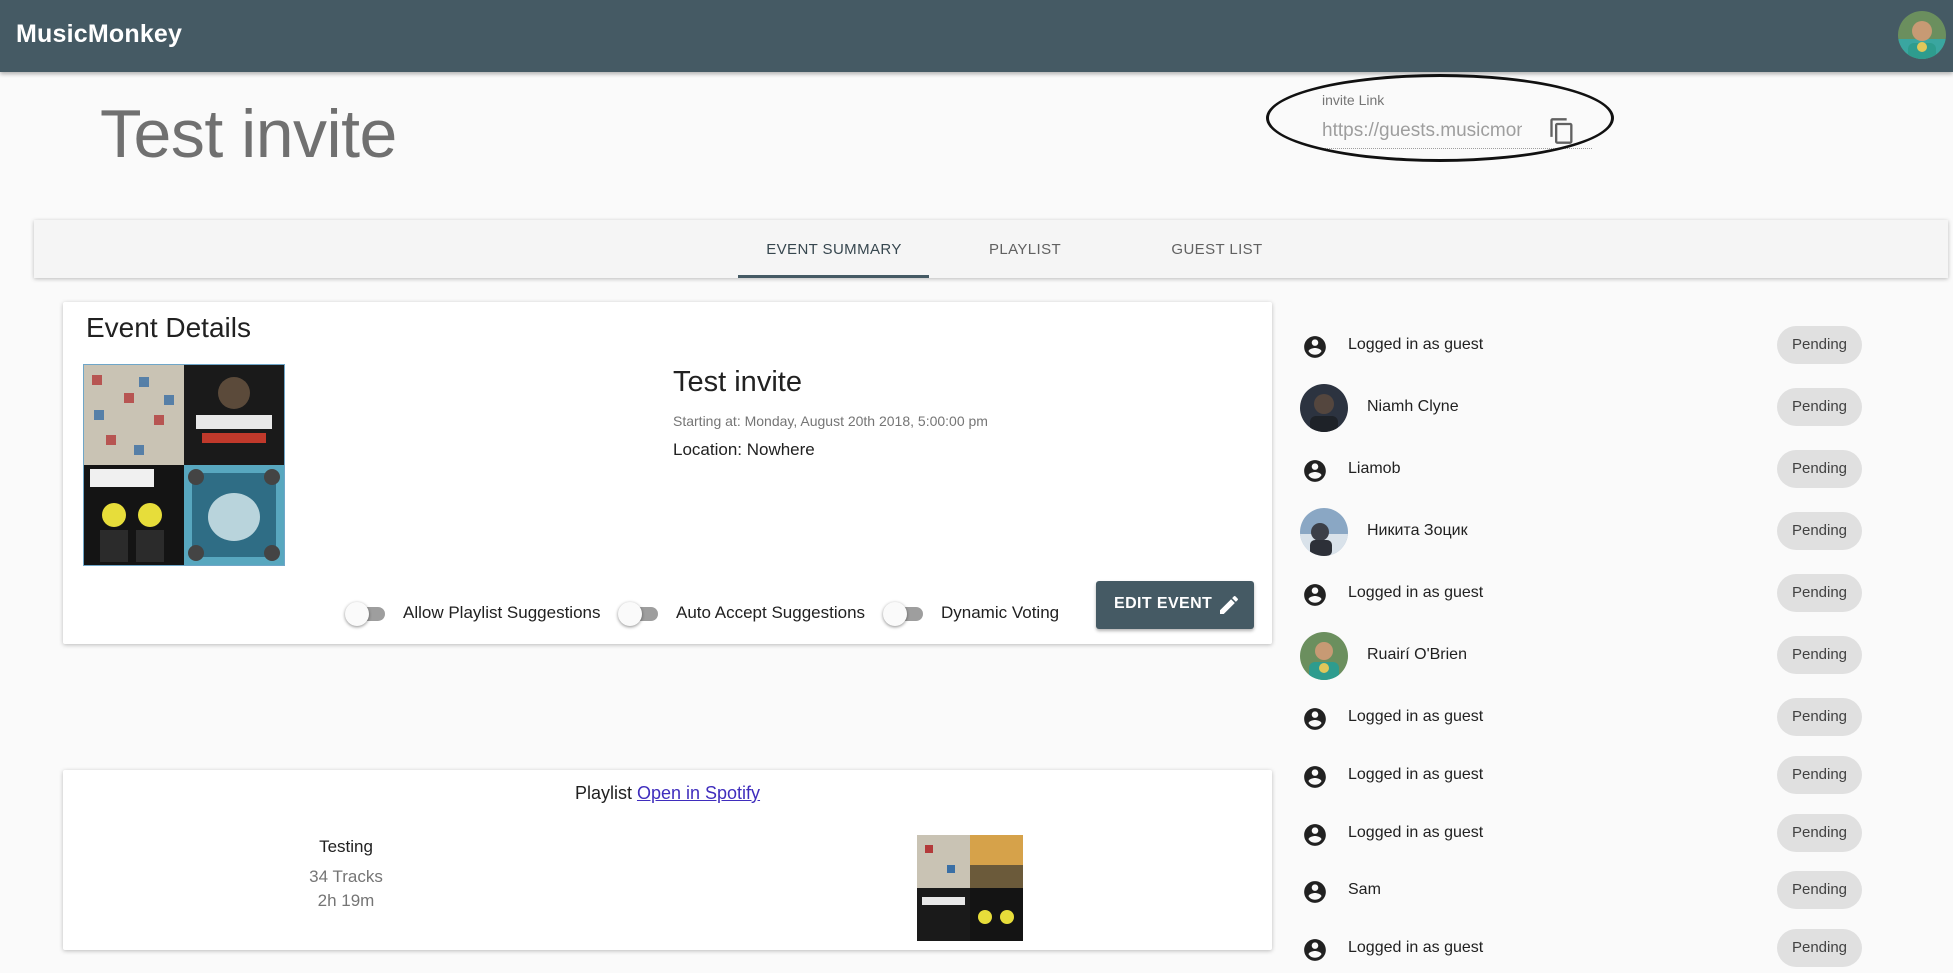  I want to click on tab-indicator, so click(833, 276).